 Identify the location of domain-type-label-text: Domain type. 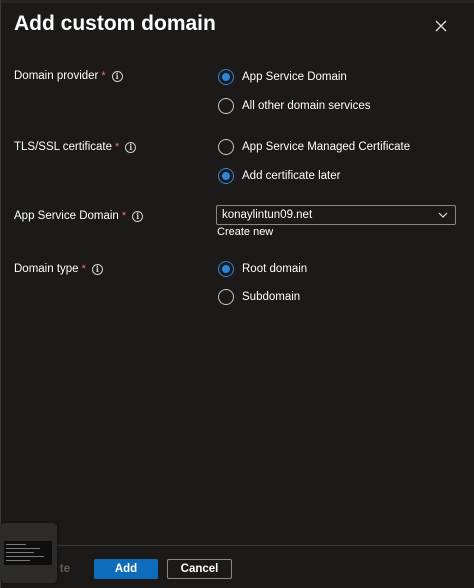
(46, 269).